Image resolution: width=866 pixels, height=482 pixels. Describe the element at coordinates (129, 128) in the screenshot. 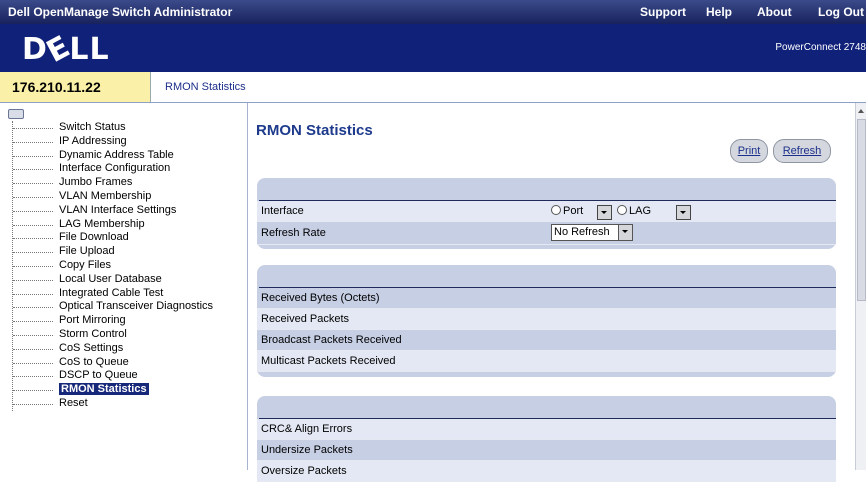

I see `sidebar-item-switch-status: Switch Status` at that location.